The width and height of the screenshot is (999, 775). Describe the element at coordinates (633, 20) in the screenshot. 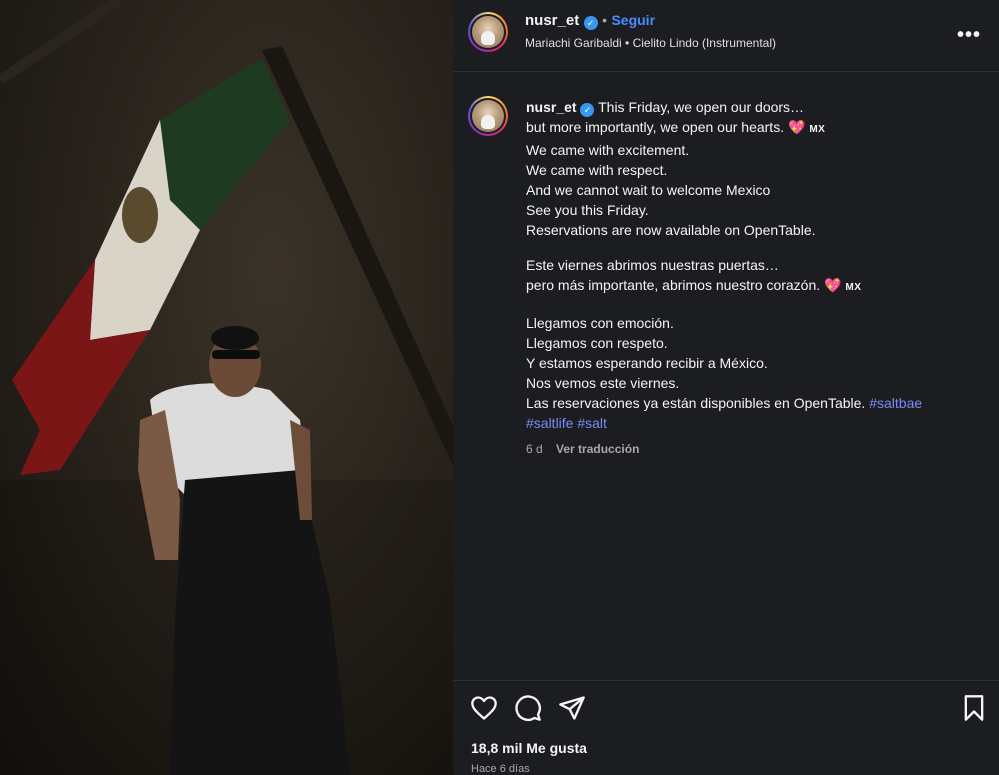

I see `follow-button: Seguir` at that location.